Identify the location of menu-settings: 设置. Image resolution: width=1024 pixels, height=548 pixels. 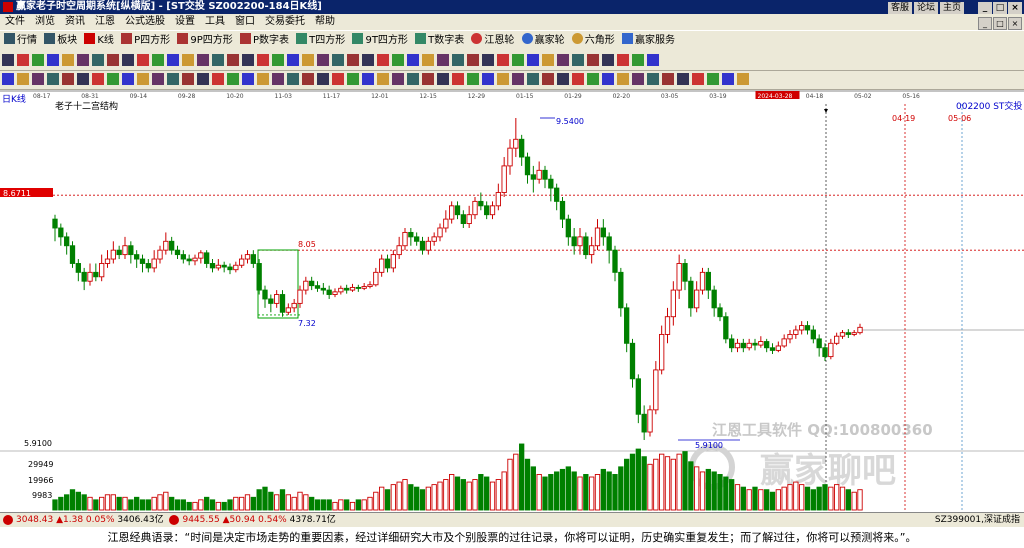
(185, 22).